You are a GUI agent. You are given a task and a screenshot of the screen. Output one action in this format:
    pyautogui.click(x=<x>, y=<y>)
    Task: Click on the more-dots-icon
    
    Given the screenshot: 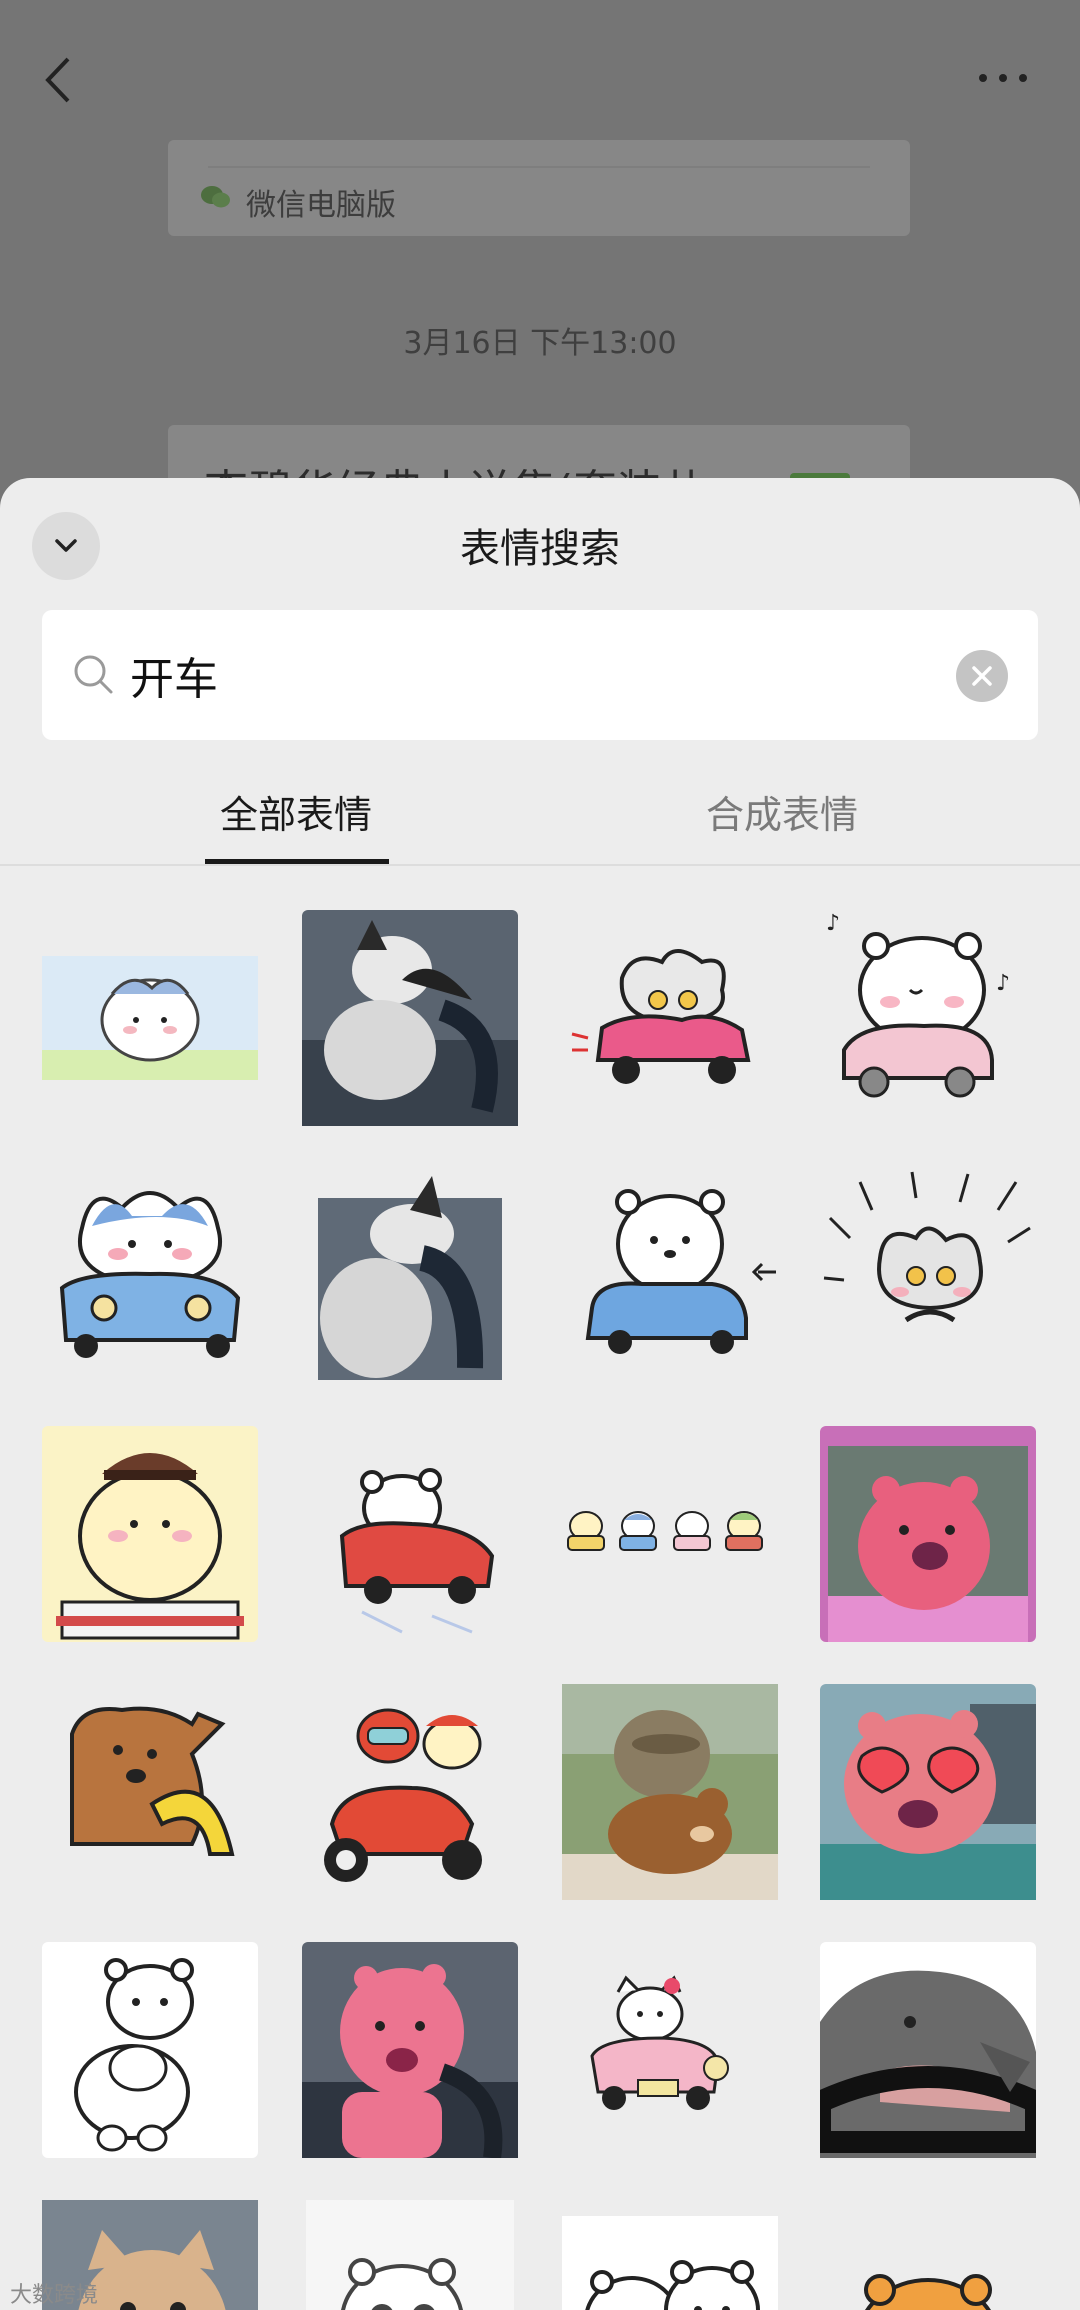 What is the action you would take?
    pyautogui.click(x=1003, y=78)
    